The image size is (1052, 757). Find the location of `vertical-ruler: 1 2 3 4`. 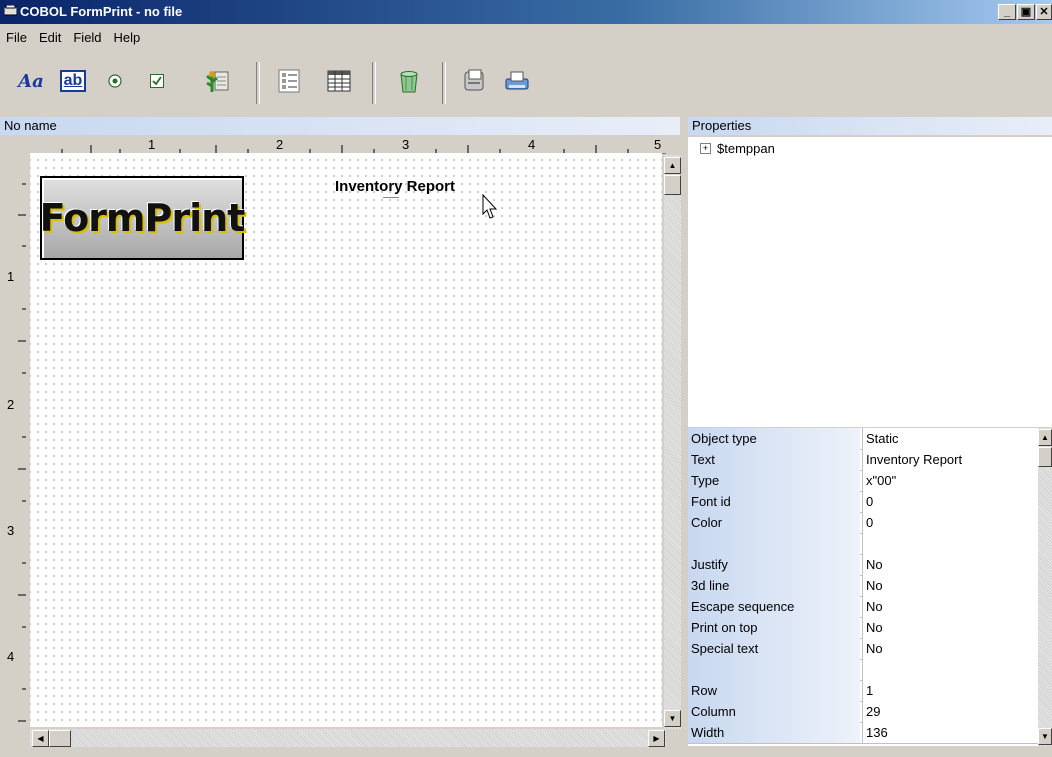

vertical-ruler: 1 2 3 4 is located at coordinates (17, 440).